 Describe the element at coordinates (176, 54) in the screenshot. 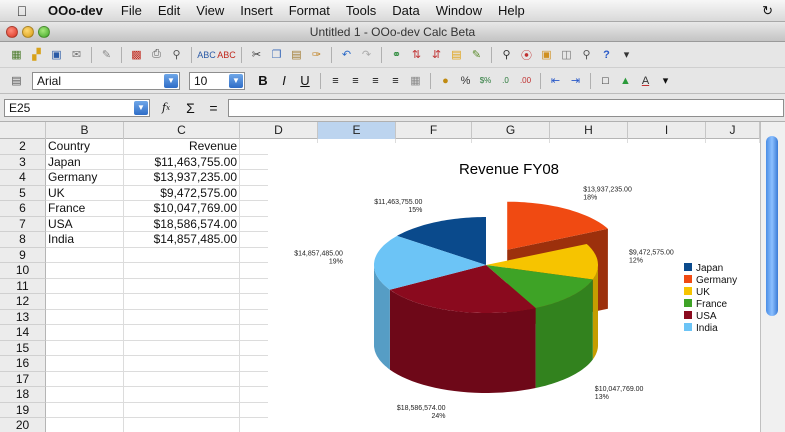

I see `page-preview-icon: ⚲` at that location.